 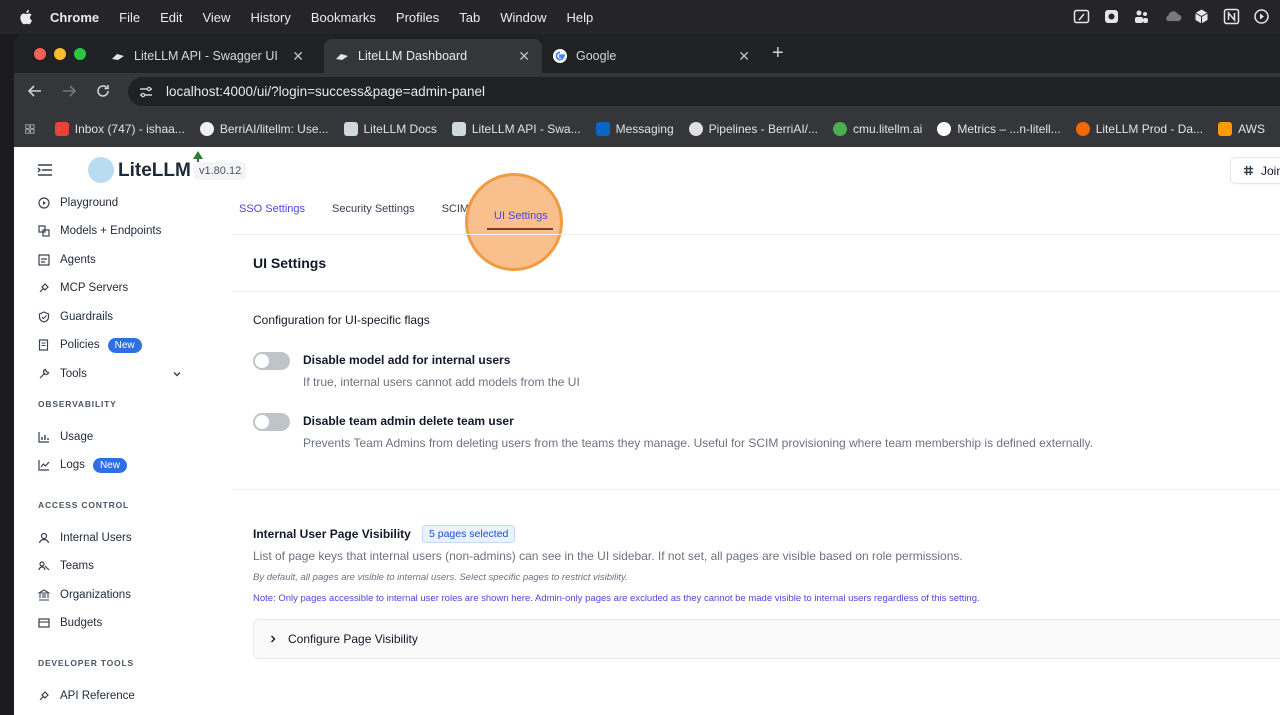 What do you see at coordinates (78, 260) in the screenshot?
I see `sidebar-item-label: Agents` at bounding box center [78, 260].